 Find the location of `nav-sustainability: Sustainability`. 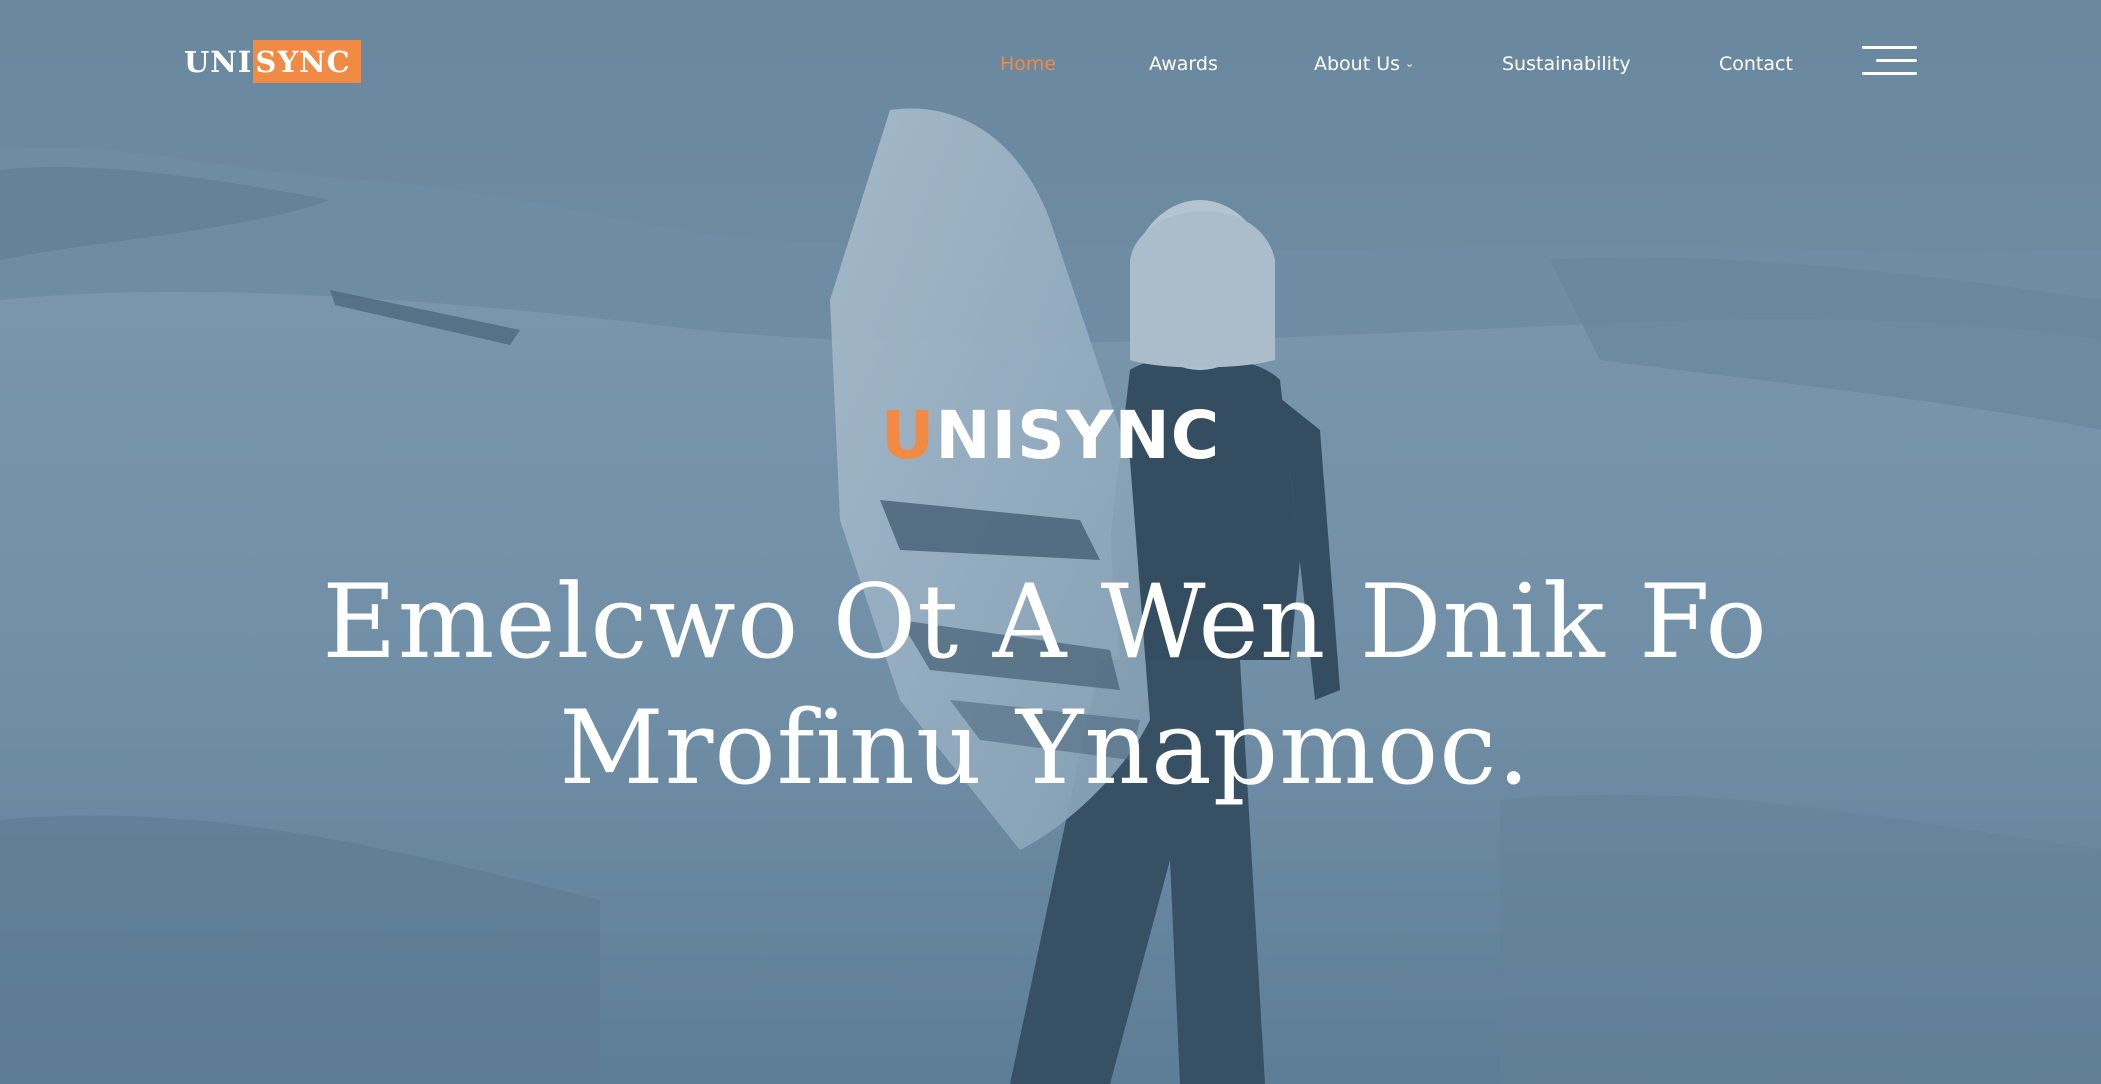

nav-sustainability: Sustainability is located at coordinates (1566, 64).